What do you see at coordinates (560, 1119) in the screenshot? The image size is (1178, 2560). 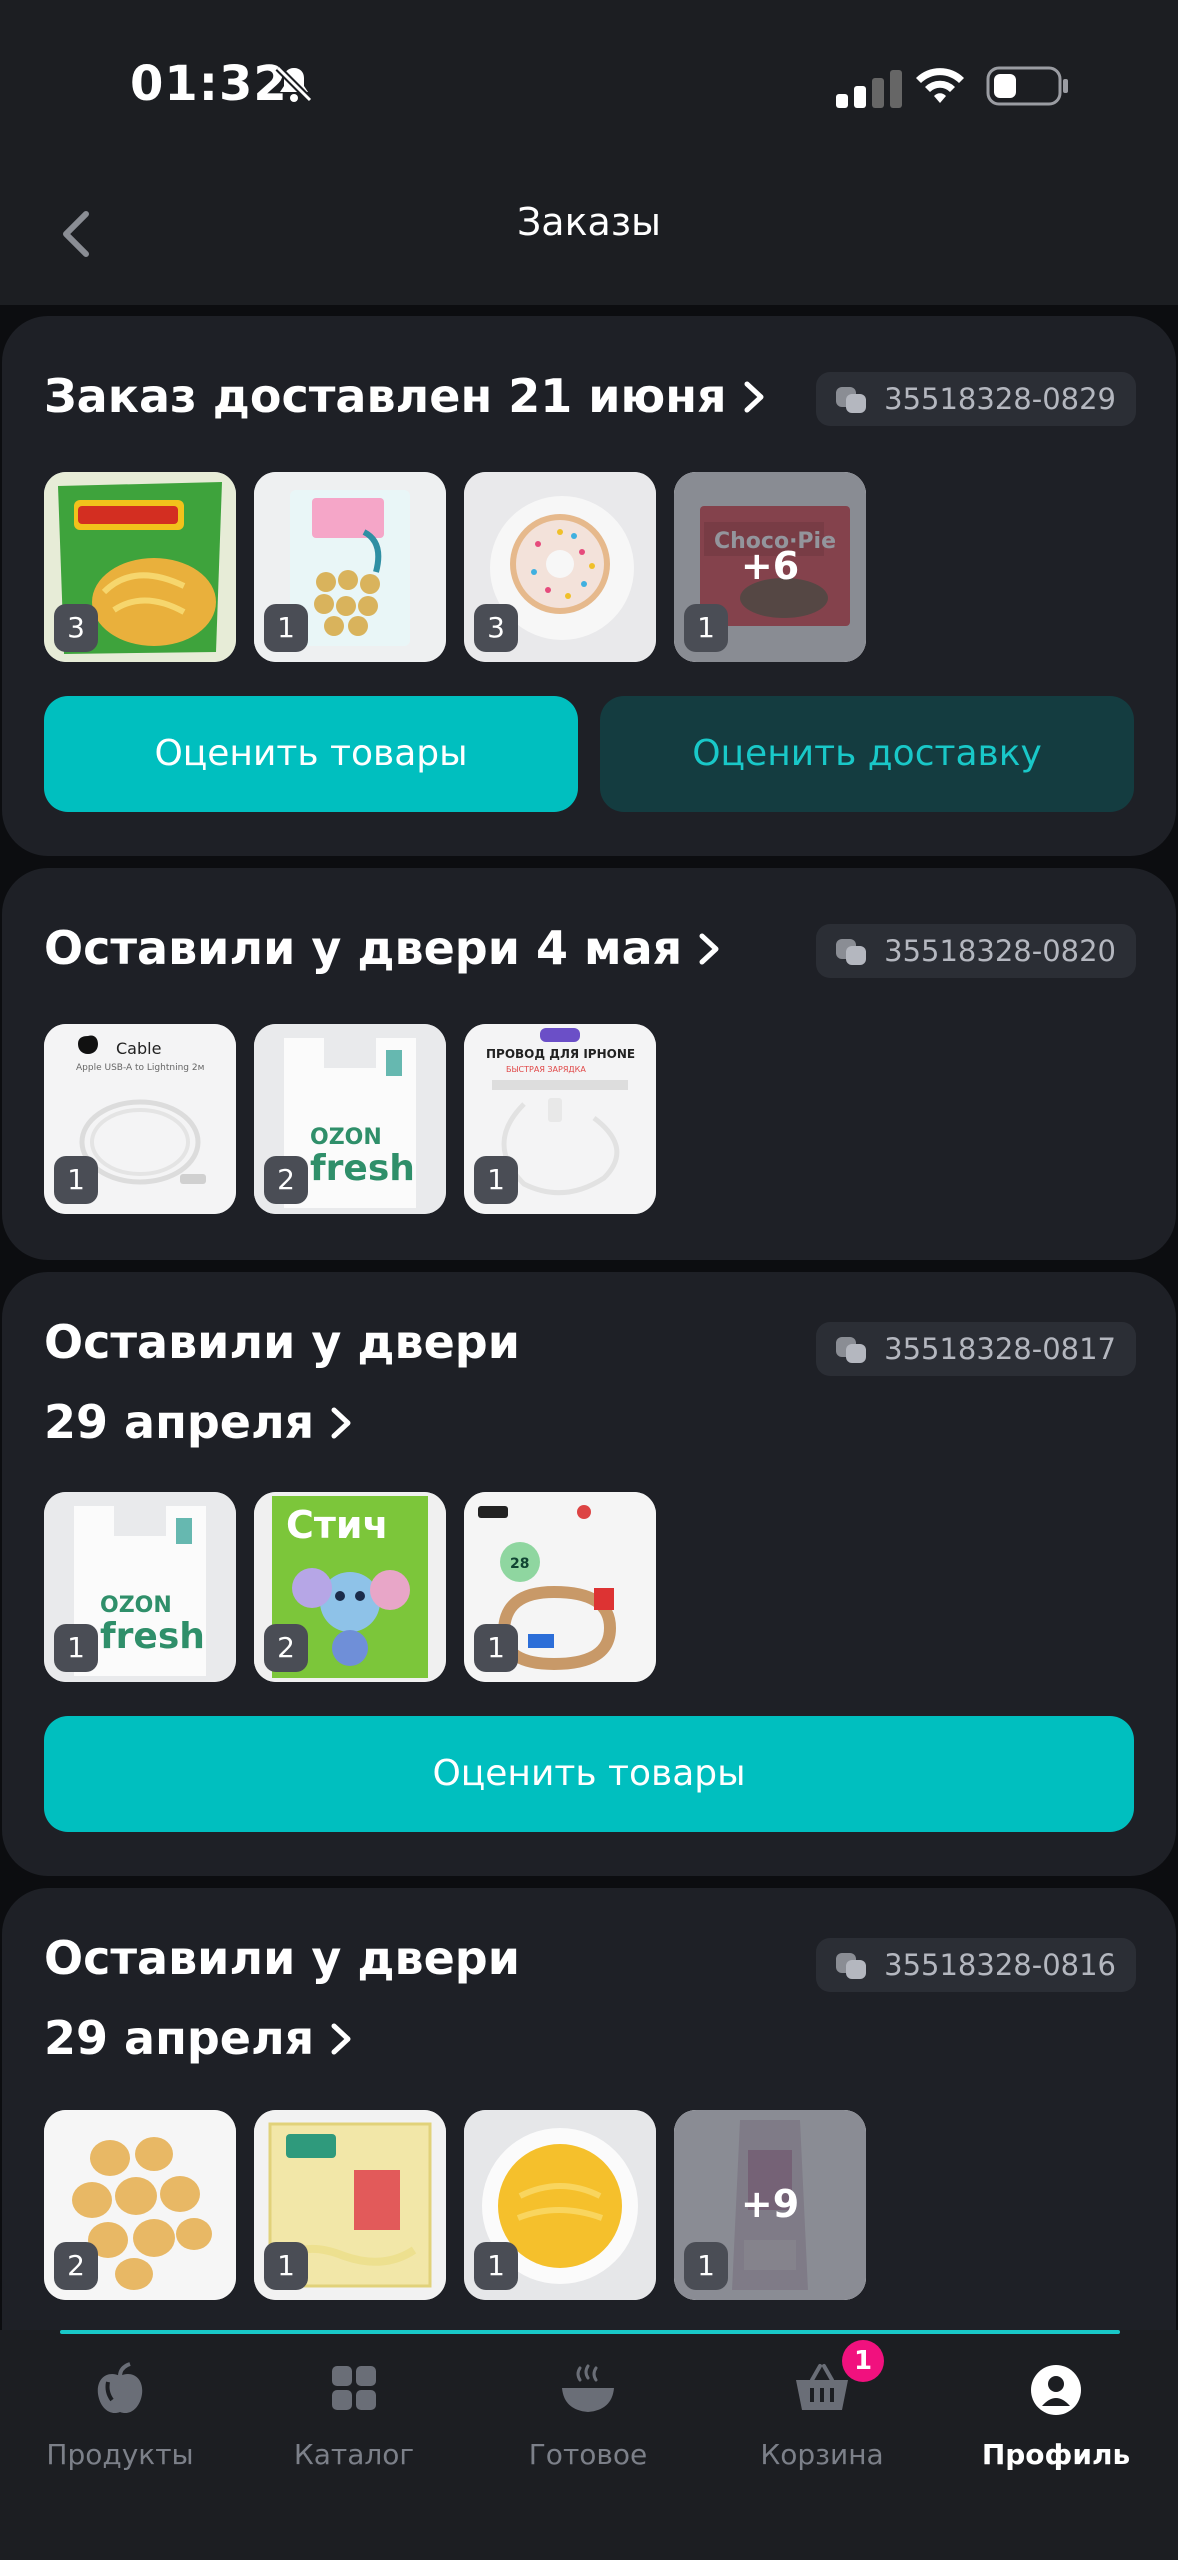 I see `item-thumb: ПРОВОД ДЛЯ IPHONE БЫСТРАЯ ЗАРЯДКА 1` at bounding box center [560, 1119].